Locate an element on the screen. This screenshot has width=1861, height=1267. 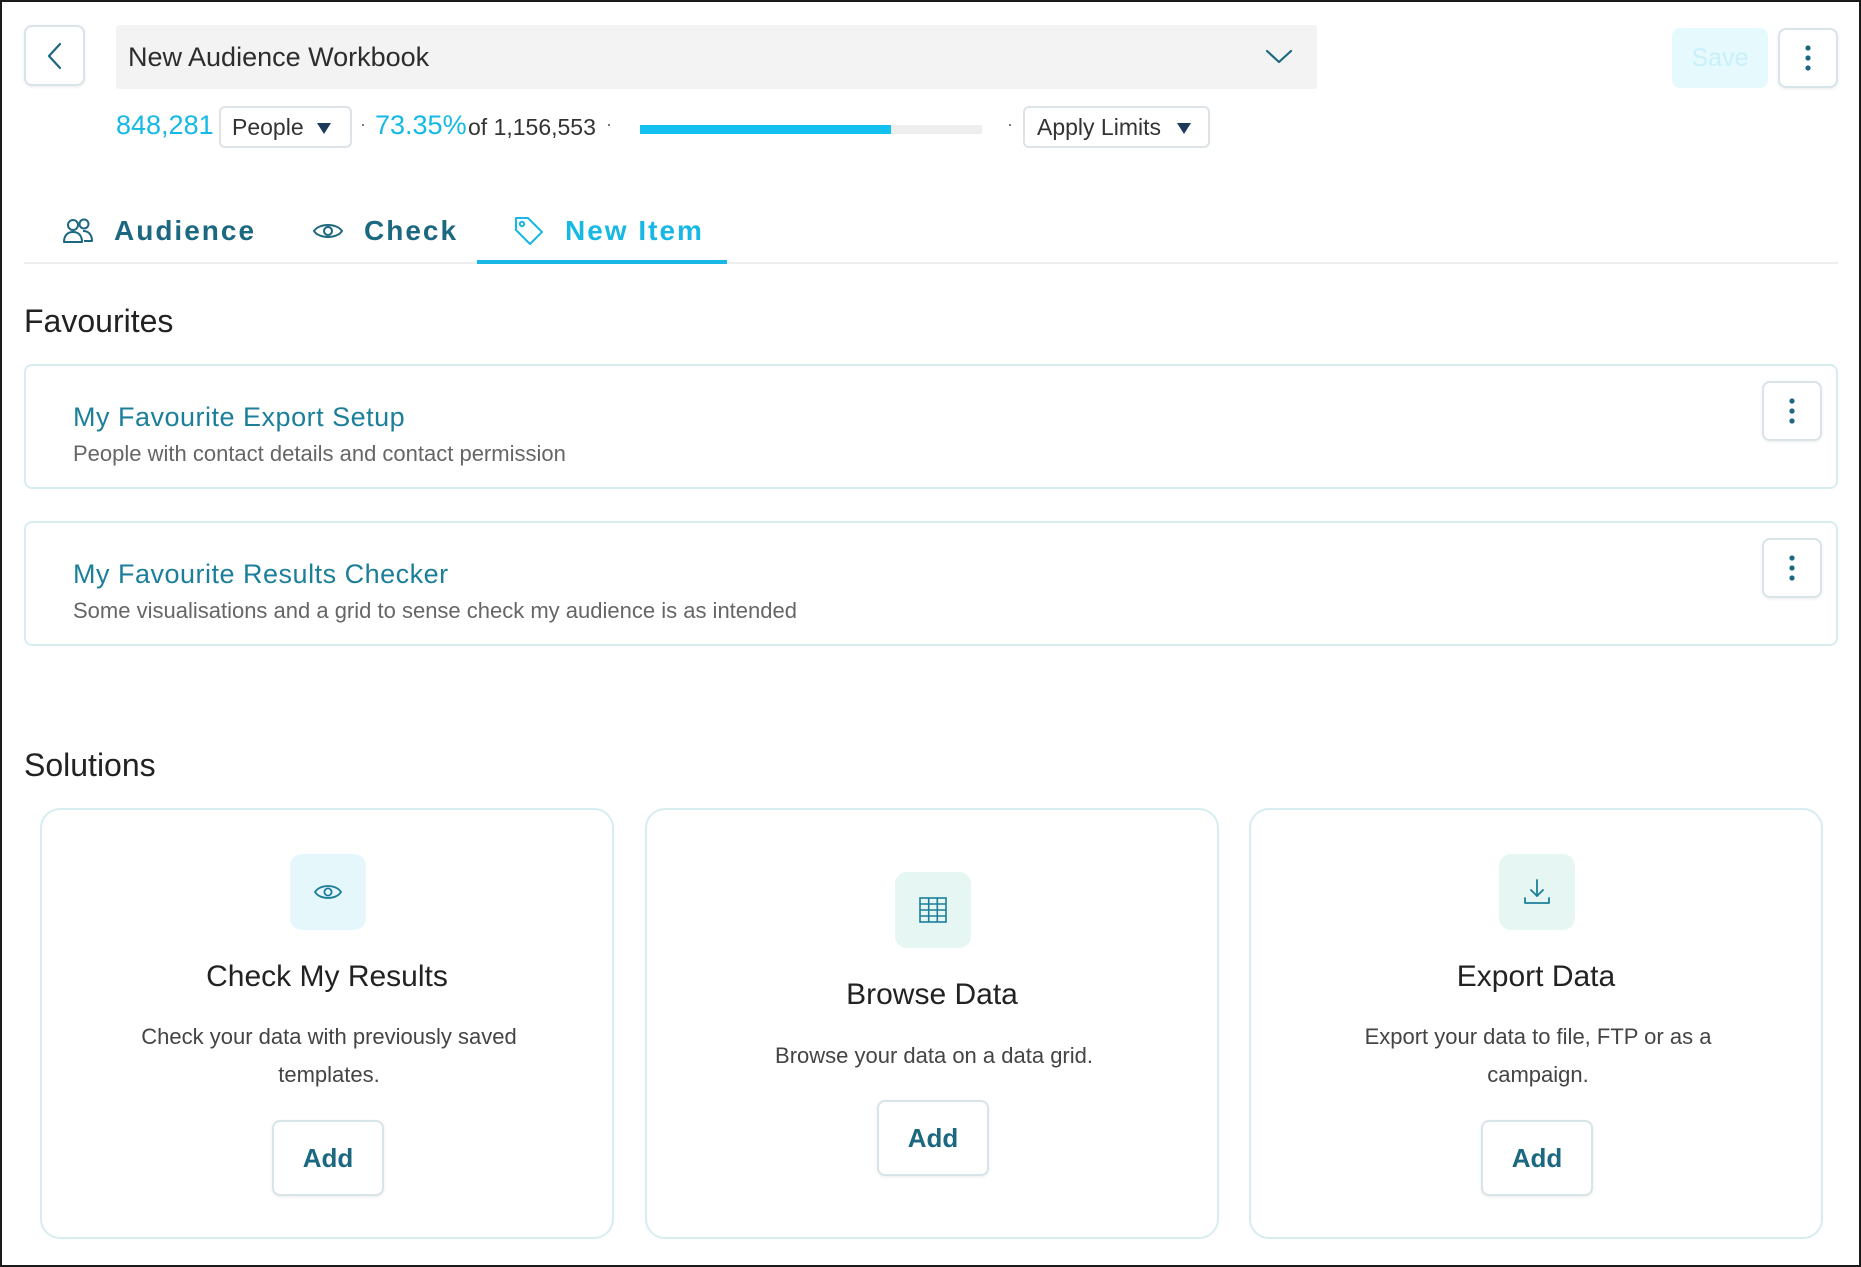
tab-check: Check is located at coordinates (385, 231).